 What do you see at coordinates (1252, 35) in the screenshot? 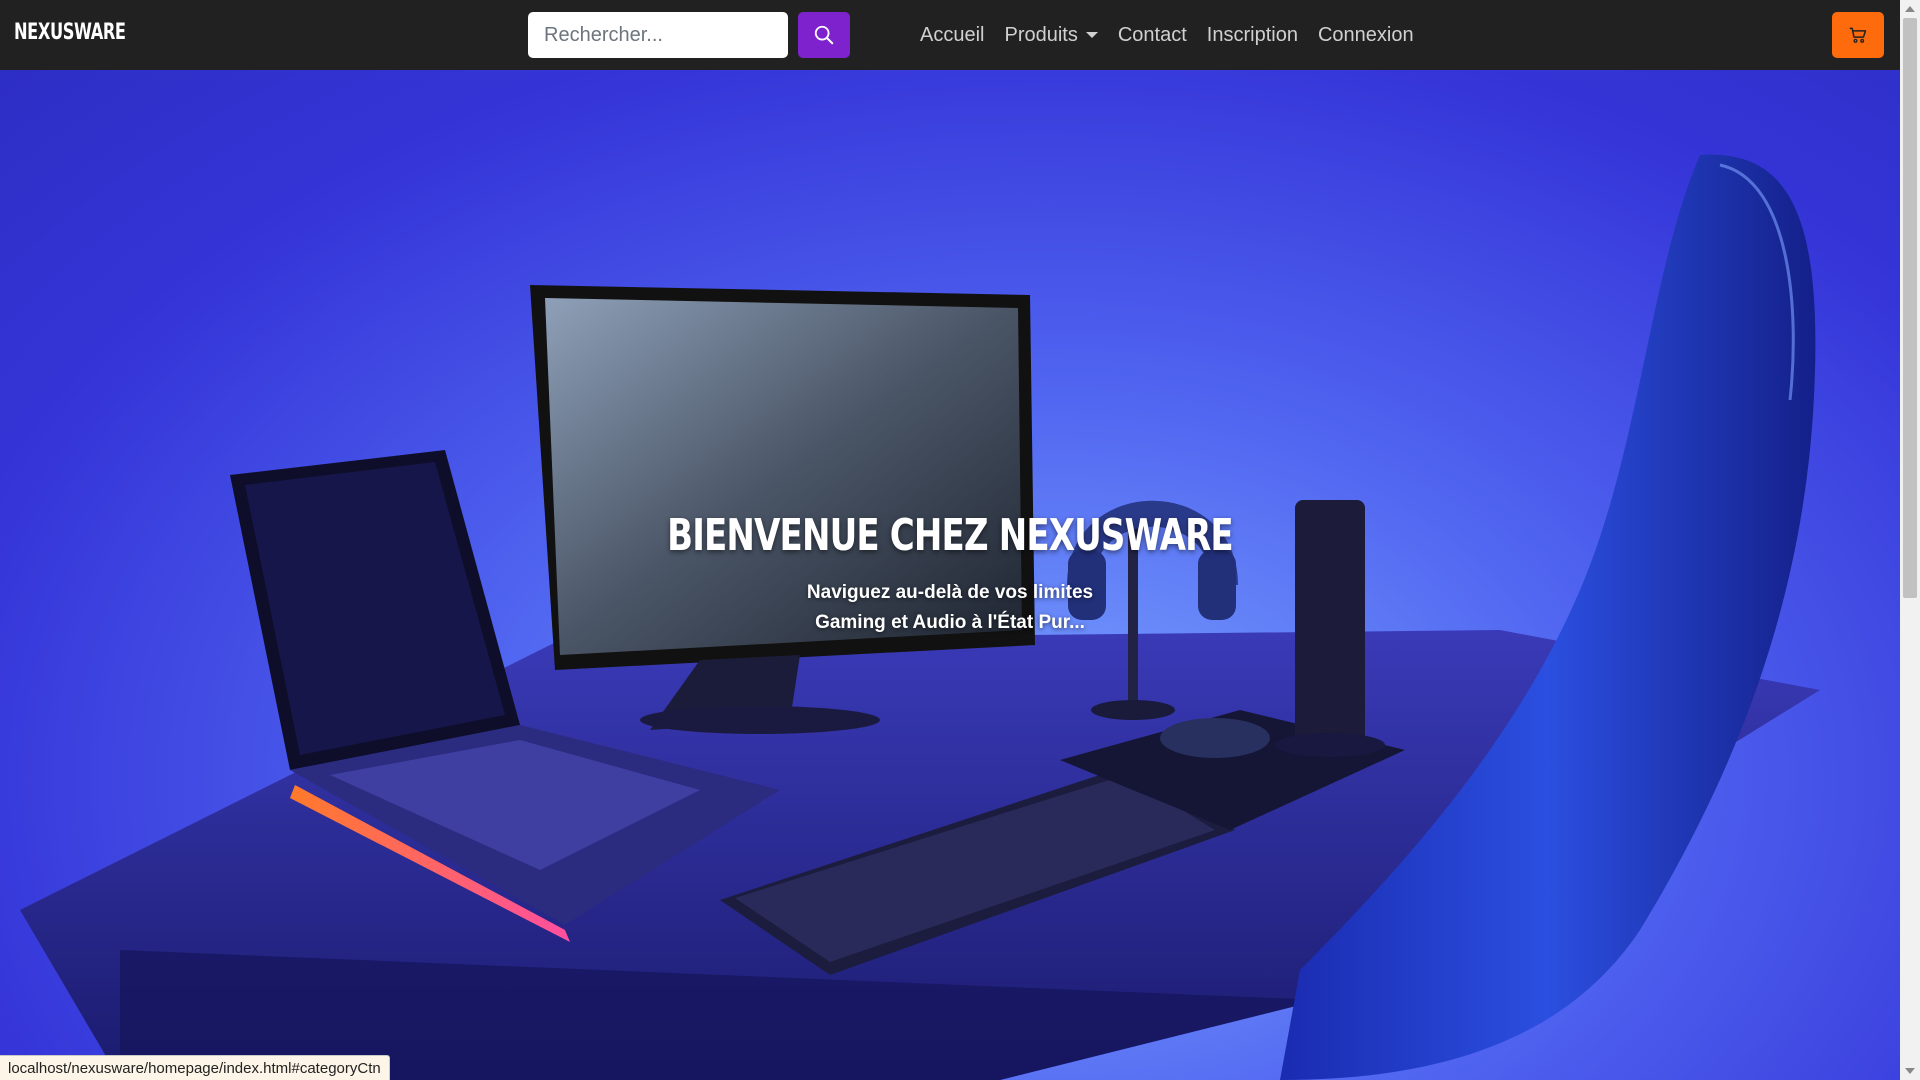
I see `nav-link-inscription: Inscription` at bounding box center [1252, 35].